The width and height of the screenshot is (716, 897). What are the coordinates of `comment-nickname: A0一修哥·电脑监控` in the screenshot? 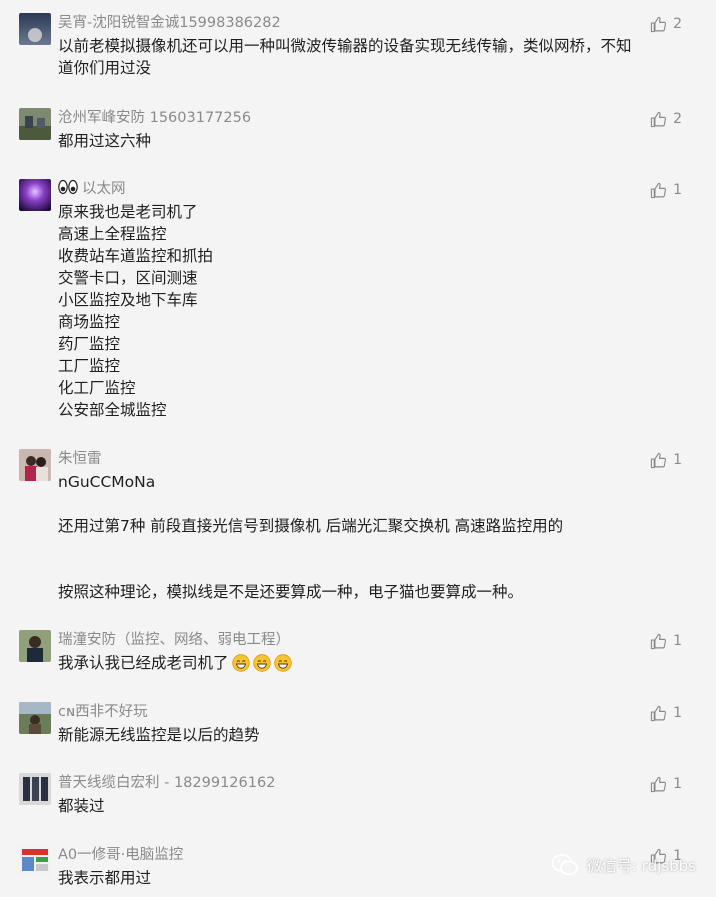 It's located at (120, 855).